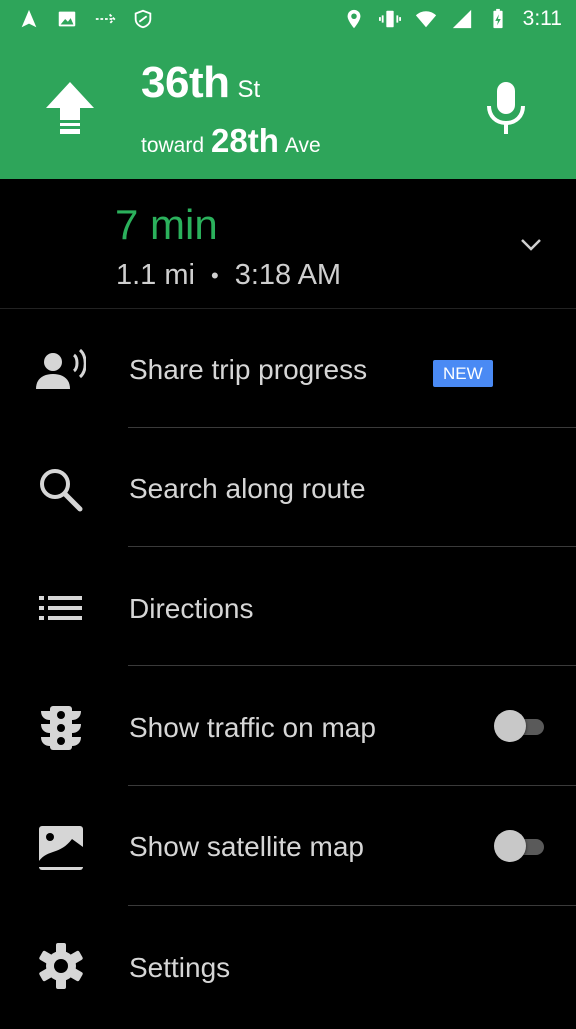 This screenshot has height=1029, width=576. Describe the element at coordinates (60, 608) in the screenshot. I see `list-icon` at that location.